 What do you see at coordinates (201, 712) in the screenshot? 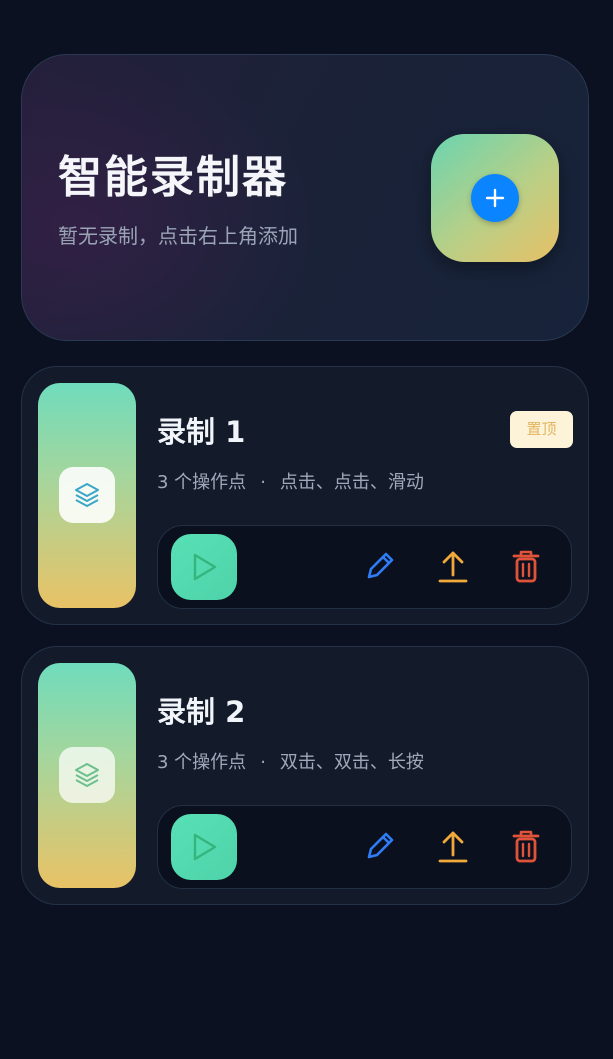
I see `recording-title: 录制 2` at bounding box center [201, 712].